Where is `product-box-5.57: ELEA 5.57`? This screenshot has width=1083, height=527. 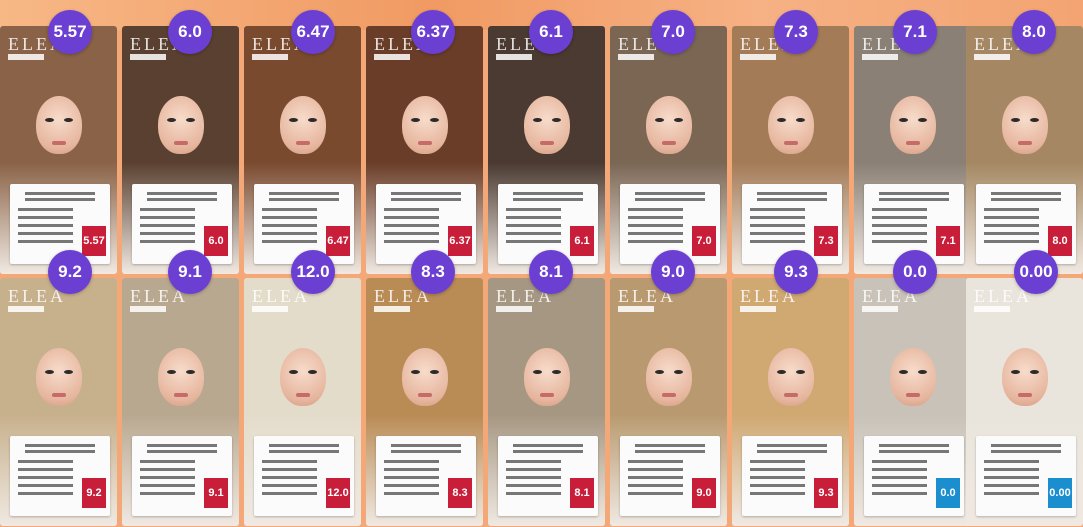 product-box-5.57: ELEA 5.57 is located at coordinates (58, 150).